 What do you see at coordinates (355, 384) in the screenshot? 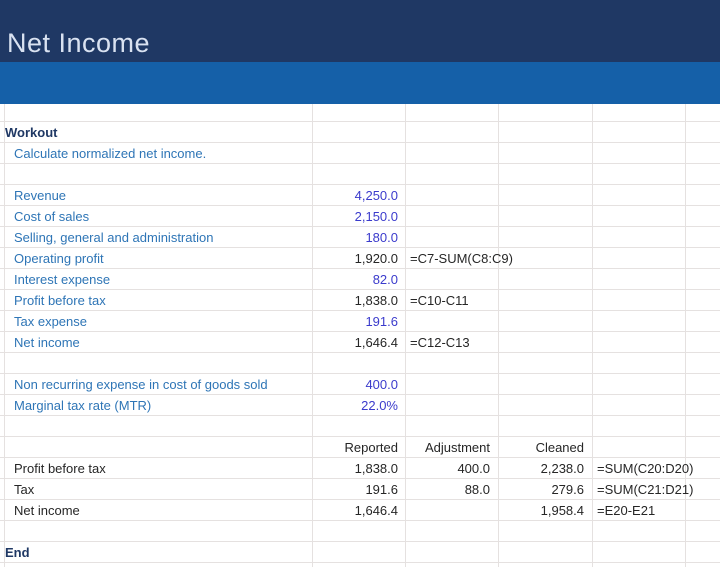
I see `value-cell-c: 400.0` at bounding box center [355, 384].